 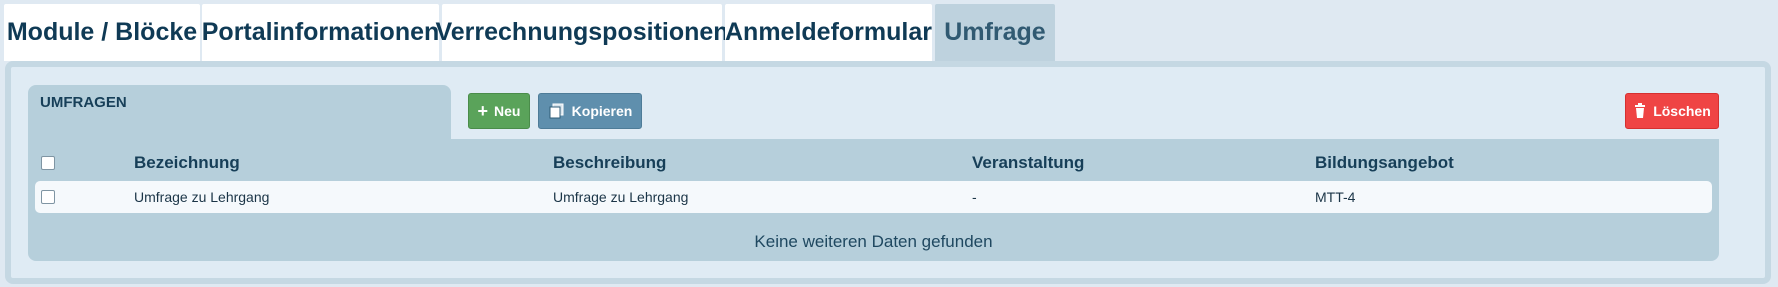 What do you see at coordinates (483, 111) in the screenshot?
I see `plus-icon: +` at bounding box center [483, 111].